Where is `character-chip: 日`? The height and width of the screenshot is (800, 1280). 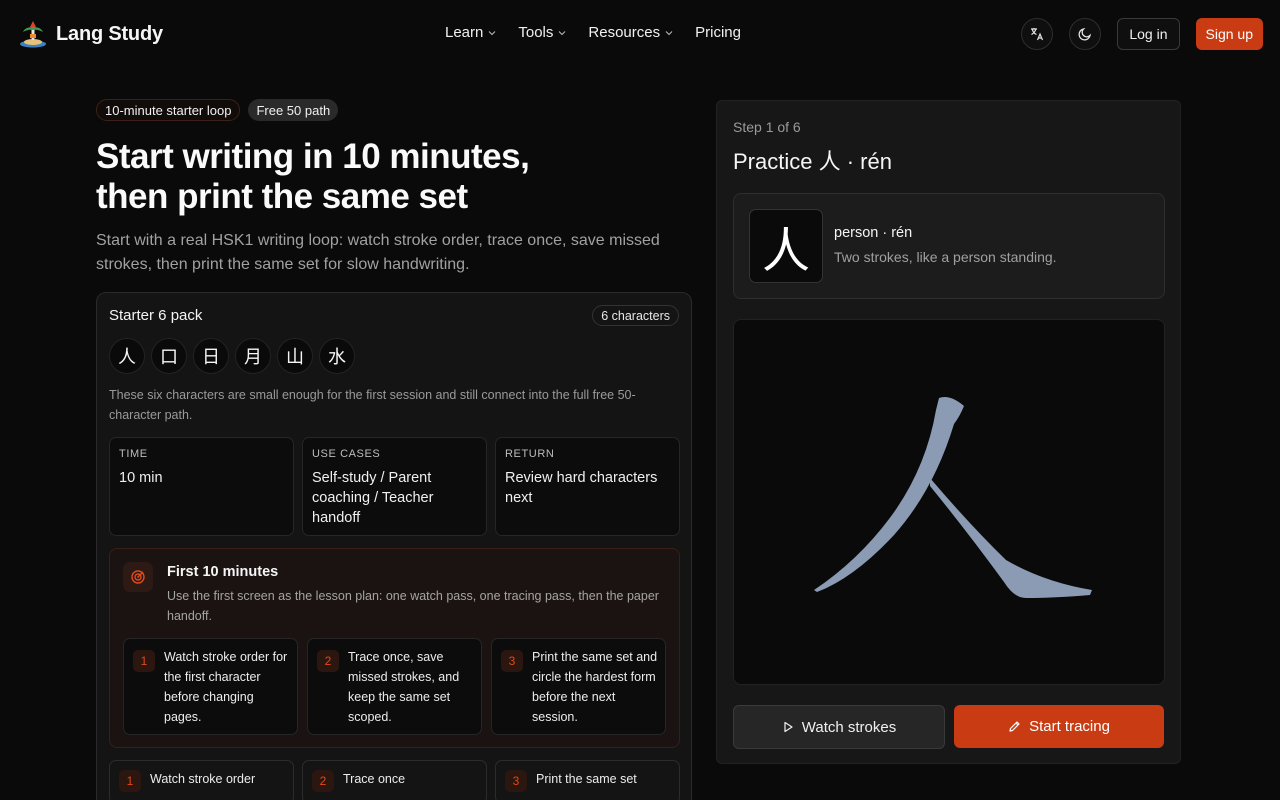
character-chip: 日 is located at coordinates (211, 356).